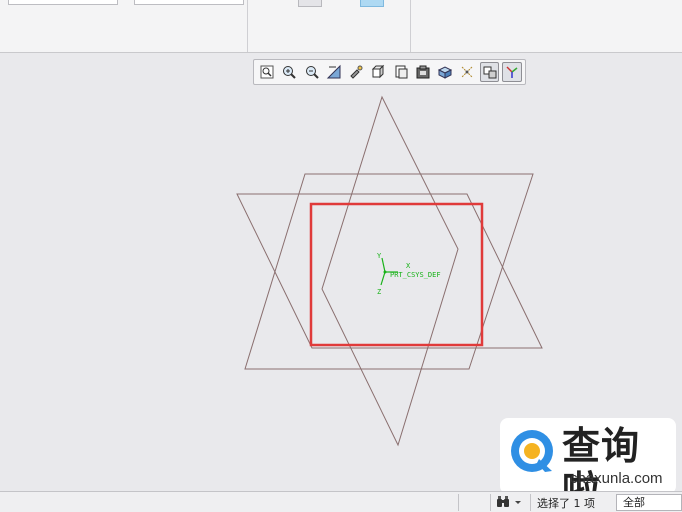 The width and height of the screenshot is (682, 512). Describe the element at coordinates (341, 26) in the screenshot. I see `ribbon` at that location.